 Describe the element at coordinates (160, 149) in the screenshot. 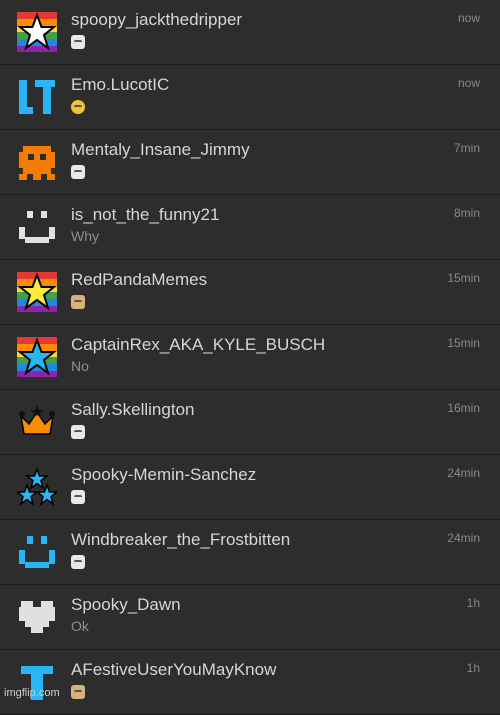

I see `conversation-name: Mentaly_Insane_Jimmy` at that location.